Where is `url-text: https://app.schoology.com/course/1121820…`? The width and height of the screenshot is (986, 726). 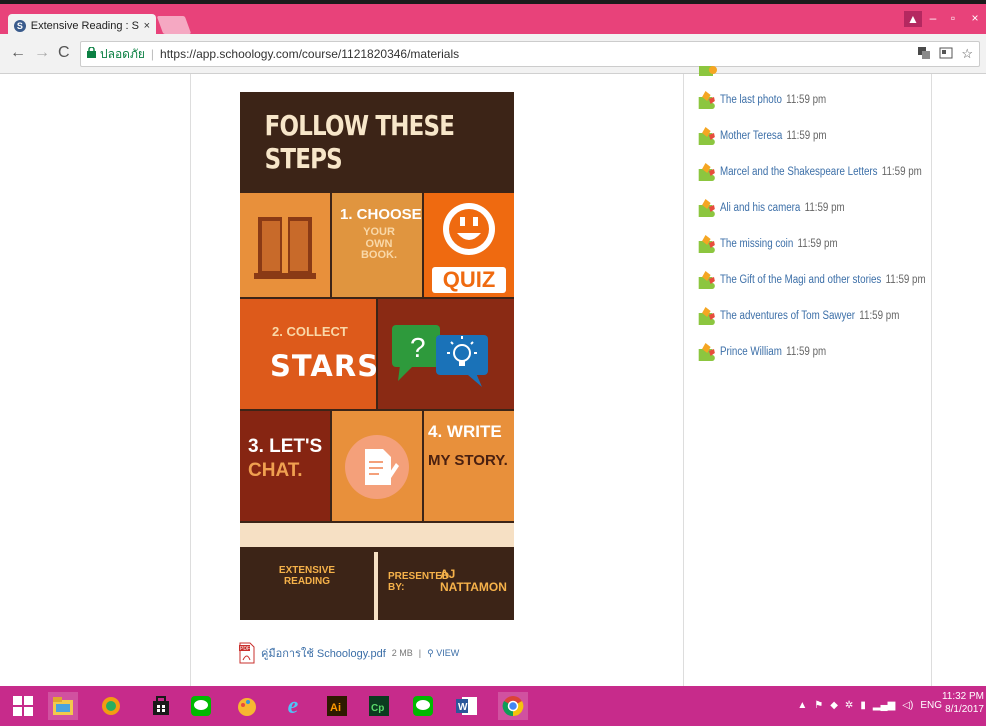 url-text: https://app.schoology.com/course/1121820… is located at coordinates (309, 54).